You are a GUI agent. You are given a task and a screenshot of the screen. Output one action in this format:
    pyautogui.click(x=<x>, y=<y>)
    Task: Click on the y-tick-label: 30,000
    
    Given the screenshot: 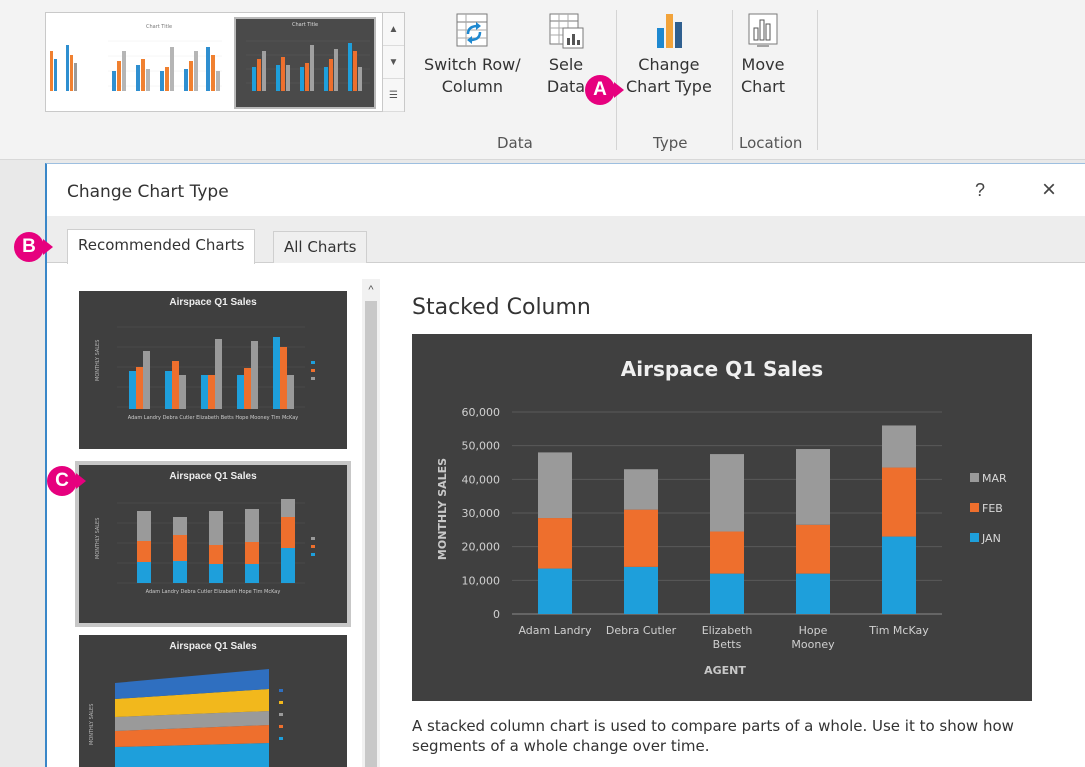 What is the action you would take?
    pyautogui.click(x=481, y=513)
    